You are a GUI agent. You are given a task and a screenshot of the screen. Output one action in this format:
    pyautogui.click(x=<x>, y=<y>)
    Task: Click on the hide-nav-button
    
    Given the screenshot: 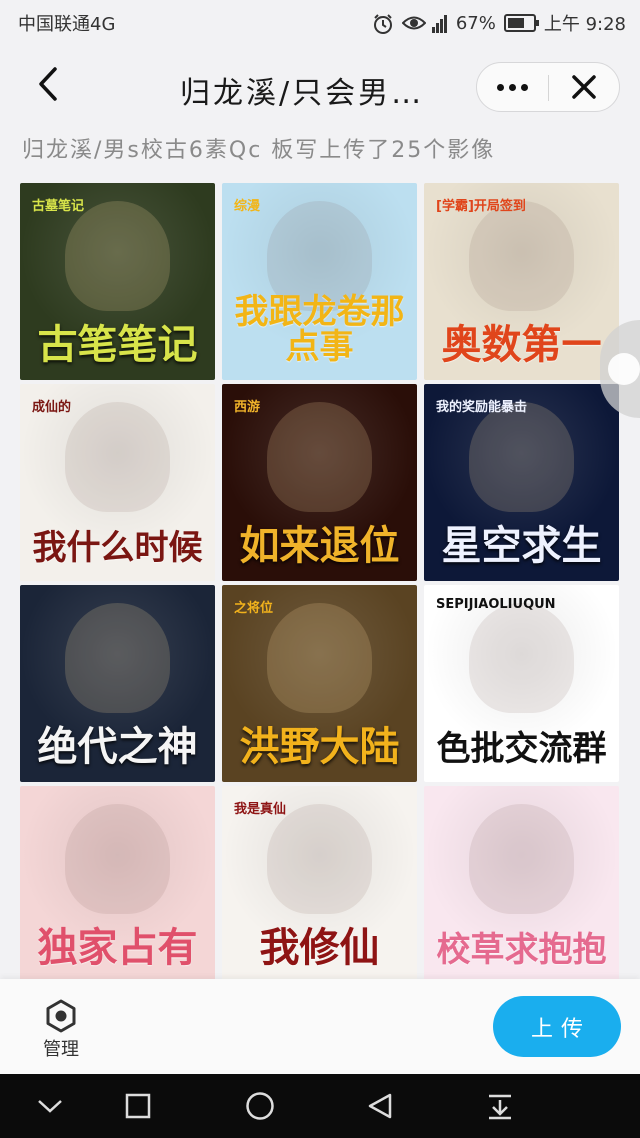 What is the action you would take?
    pyautogui.click(x=50, y=1106)
    